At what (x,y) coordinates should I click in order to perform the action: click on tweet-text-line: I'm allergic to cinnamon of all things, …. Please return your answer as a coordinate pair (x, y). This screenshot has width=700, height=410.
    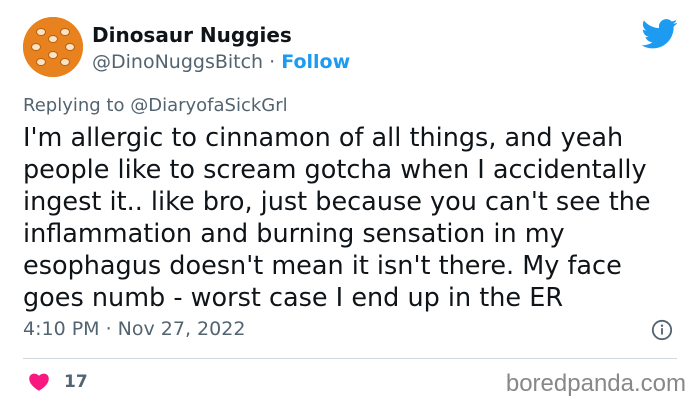
    Looking at the image, I should click on (323, 138).